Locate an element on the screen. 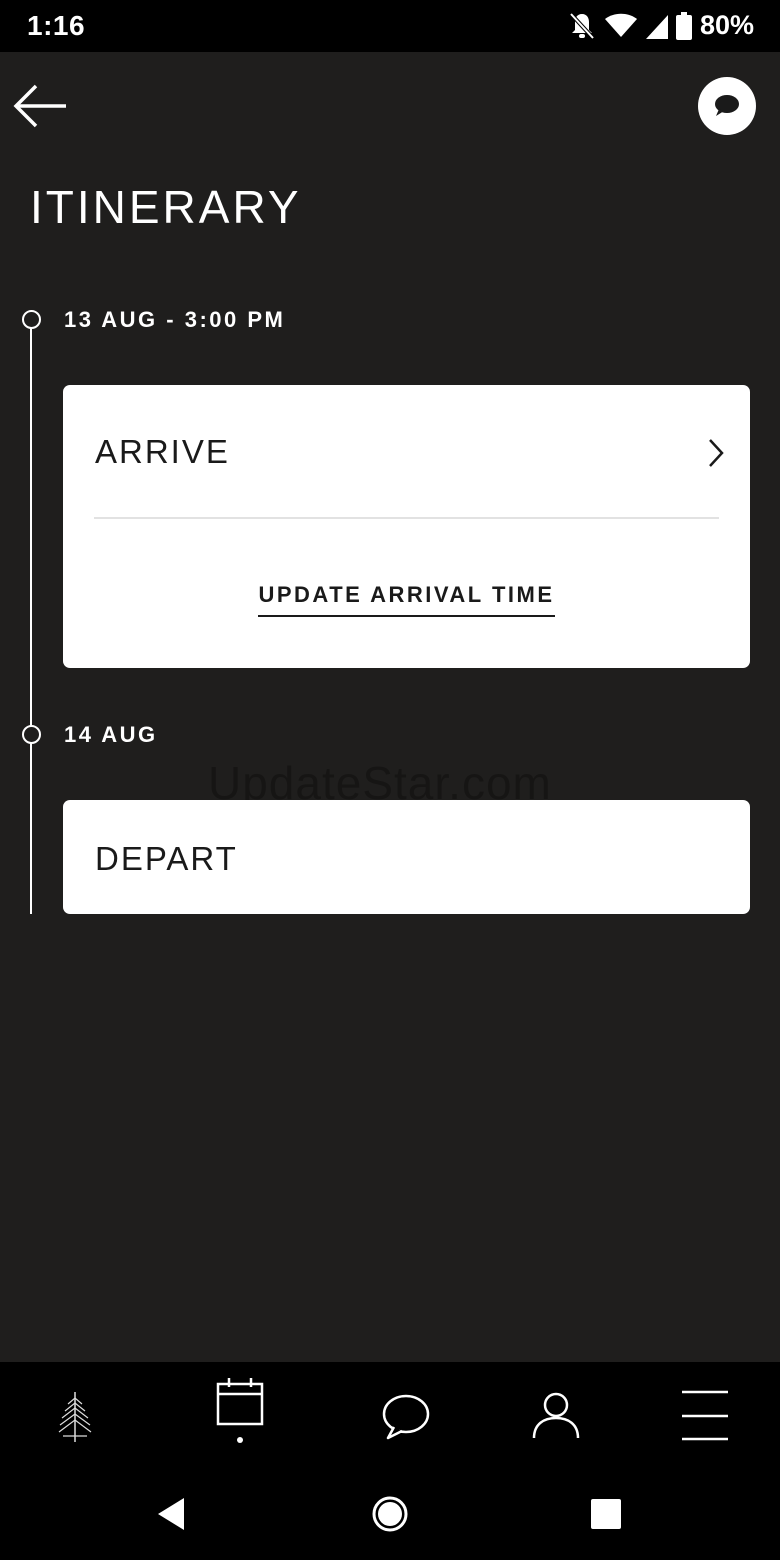 Image resolution: width=780 pixels, height=1560 pixels. cell-signal-icon is located at coordinates (656, 26).